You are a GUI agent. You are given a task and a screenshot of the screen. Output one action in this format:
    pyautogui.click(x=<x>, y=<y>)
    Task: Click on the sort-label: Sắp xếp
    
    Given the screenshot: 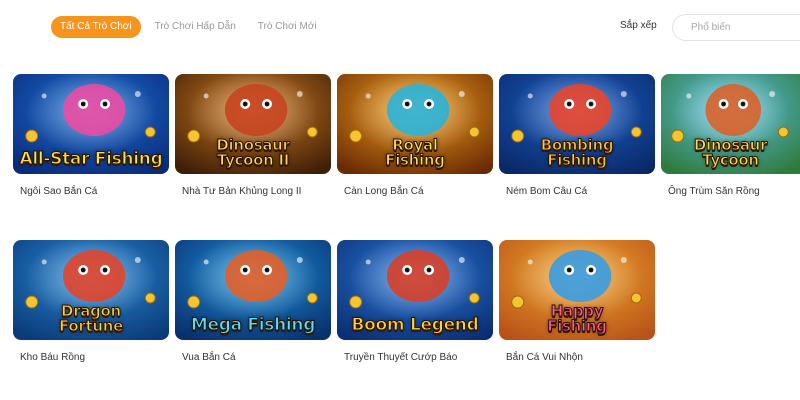 What is the action you would take?
    pyautogui.click(x=638, y=25)
    